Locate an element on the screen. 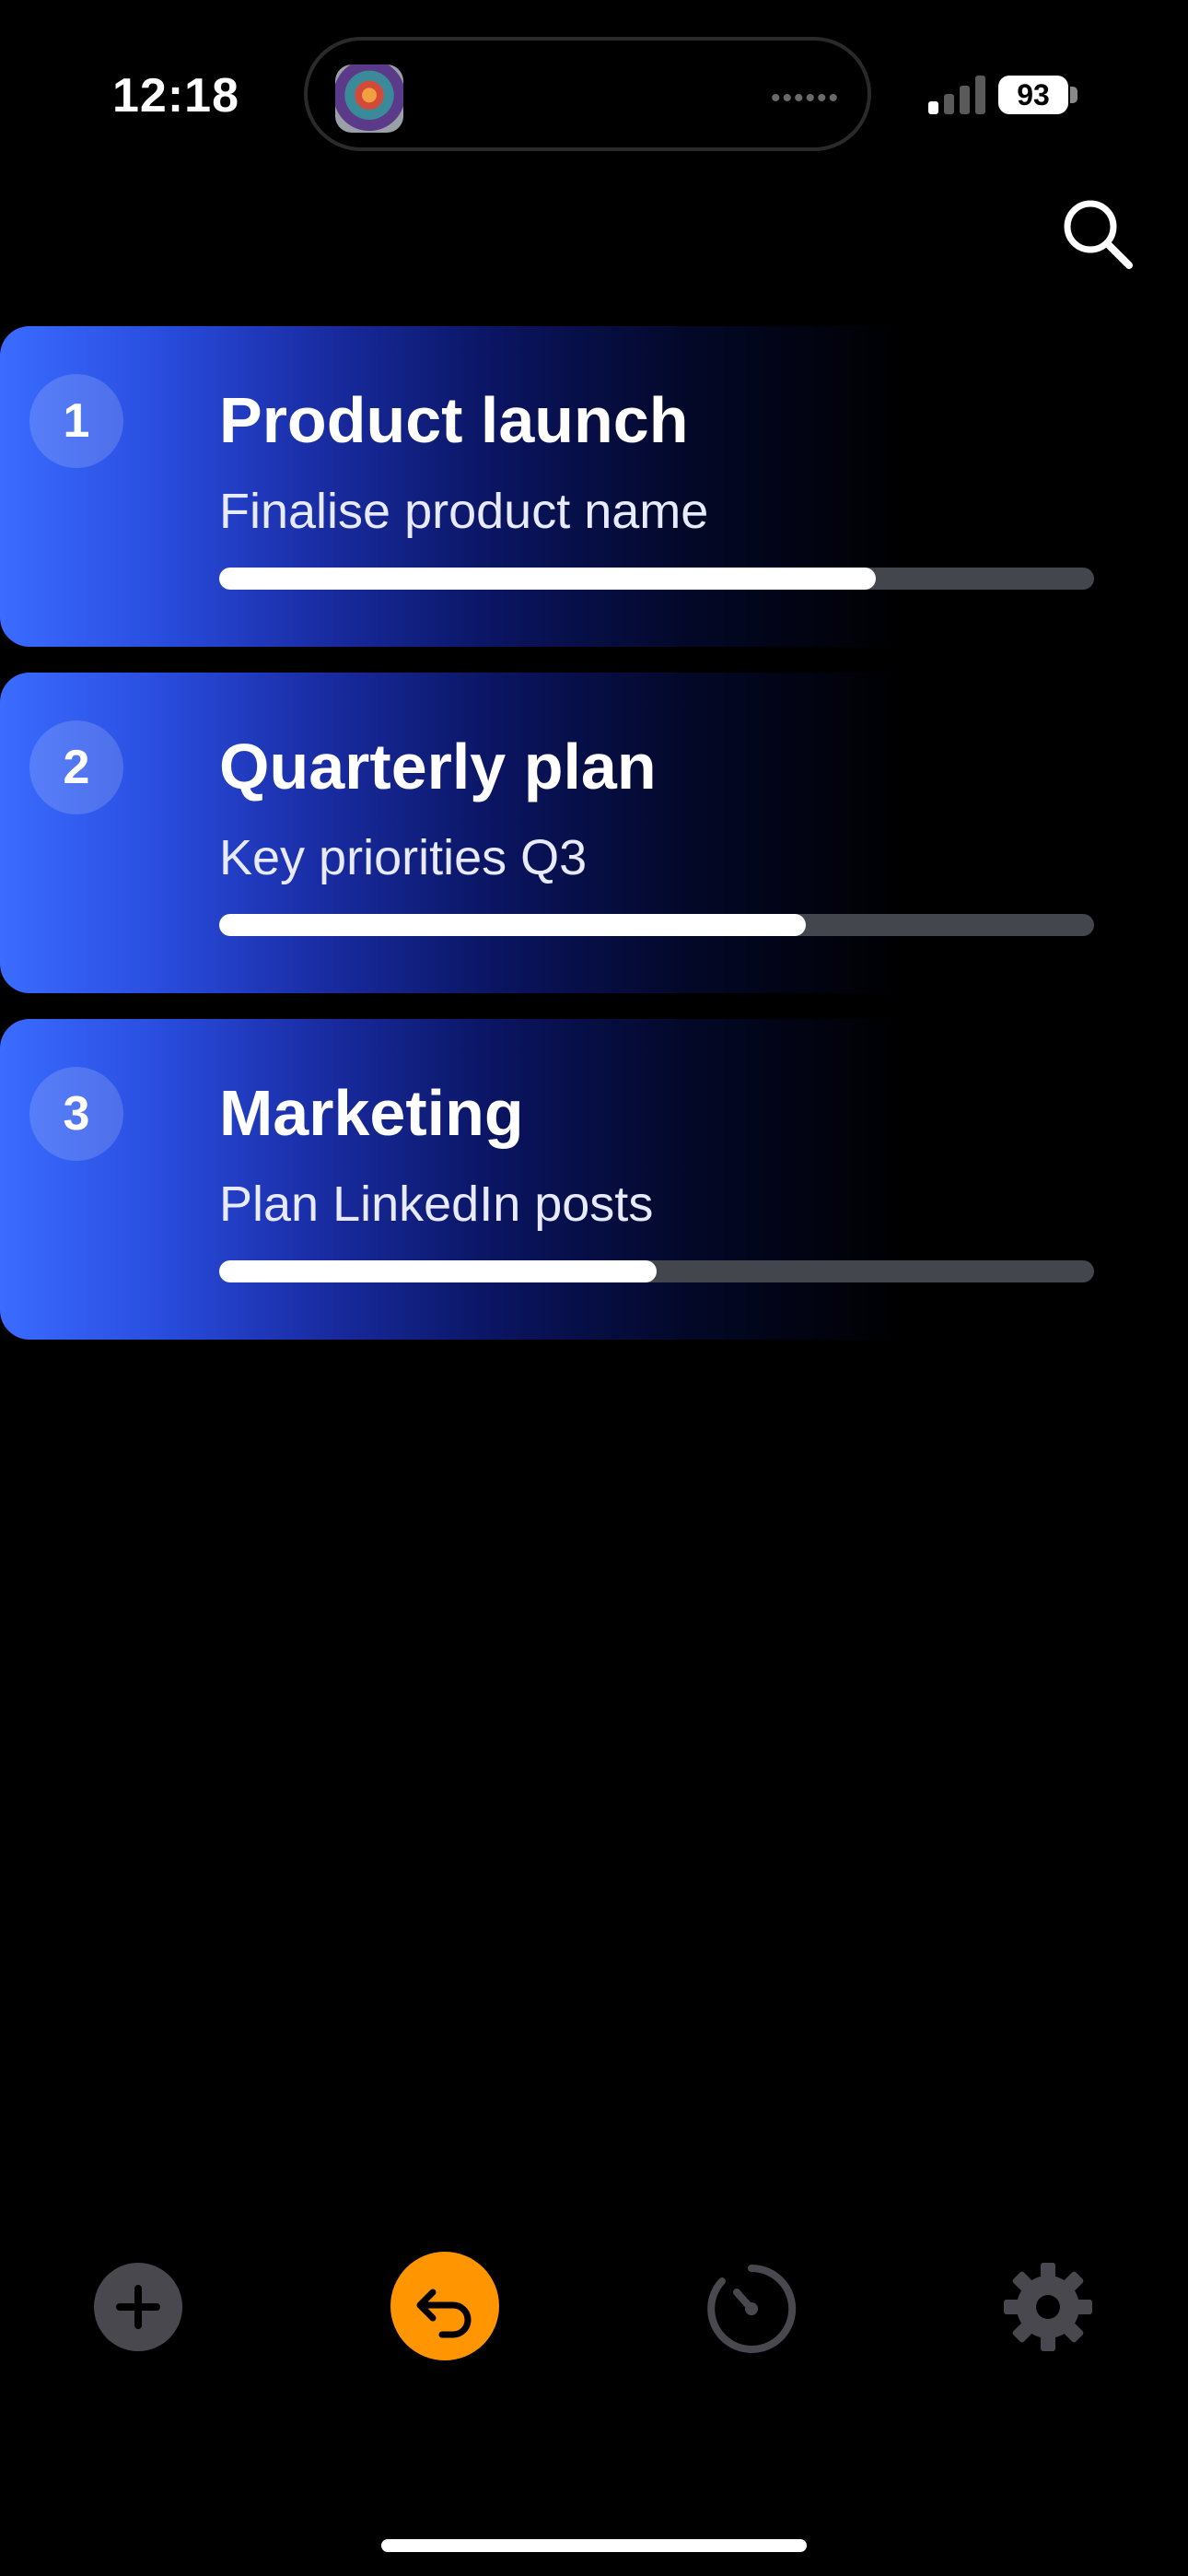 The height and width of the screenshot is (2576, 1188). signal-icon is located at coordinates (956, 95).